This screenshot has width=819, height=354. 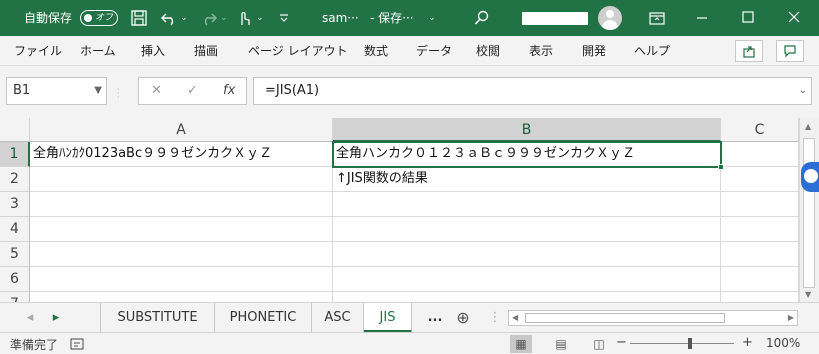 I want to click on cell-b3, so click(x=527, y=204).